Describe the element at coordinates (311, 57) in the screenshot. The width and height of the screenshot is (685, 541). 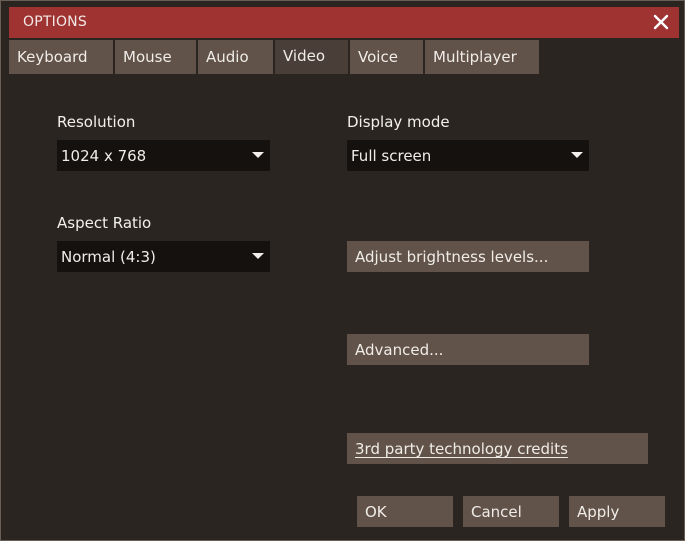
I see `tab-video: Video` at that location.